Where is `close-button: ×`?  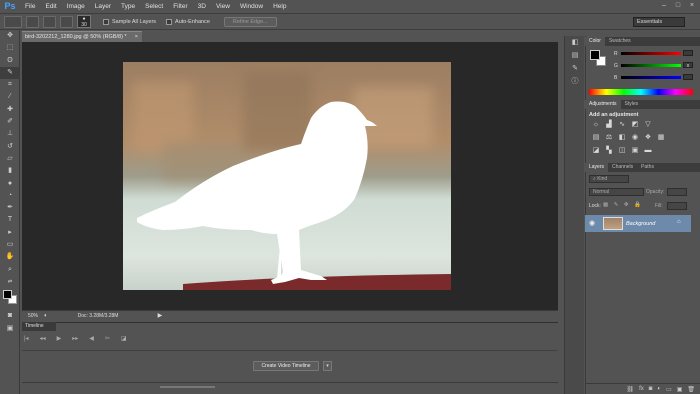
close-button: × is located at coordinates (692, 6).